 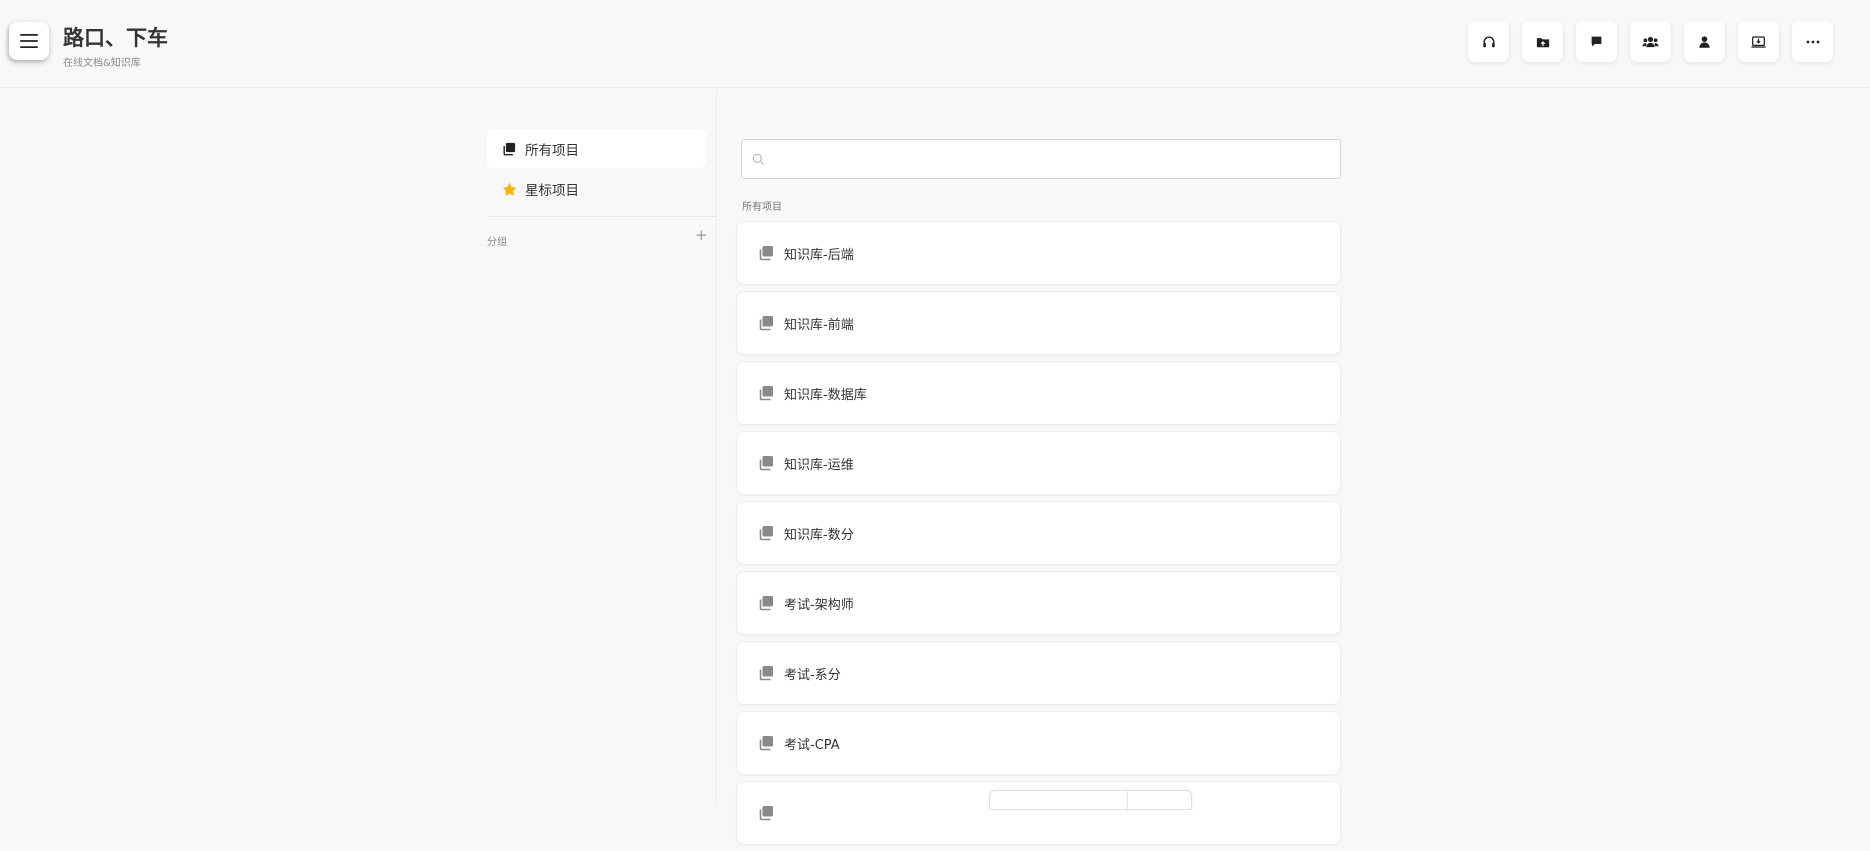 I want to click on hamburger-menu-icon, so click(x=29, y=41).